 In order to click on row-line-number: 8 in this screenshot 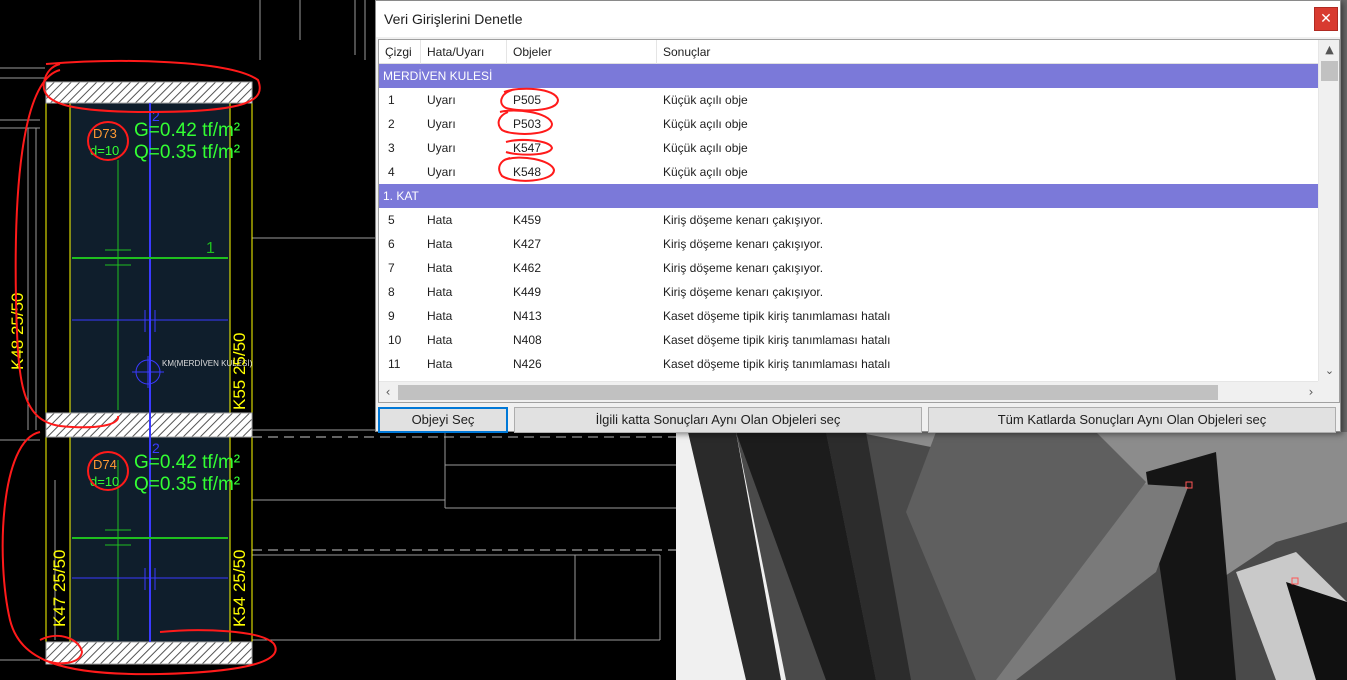, I will do `click(391, 292)`.